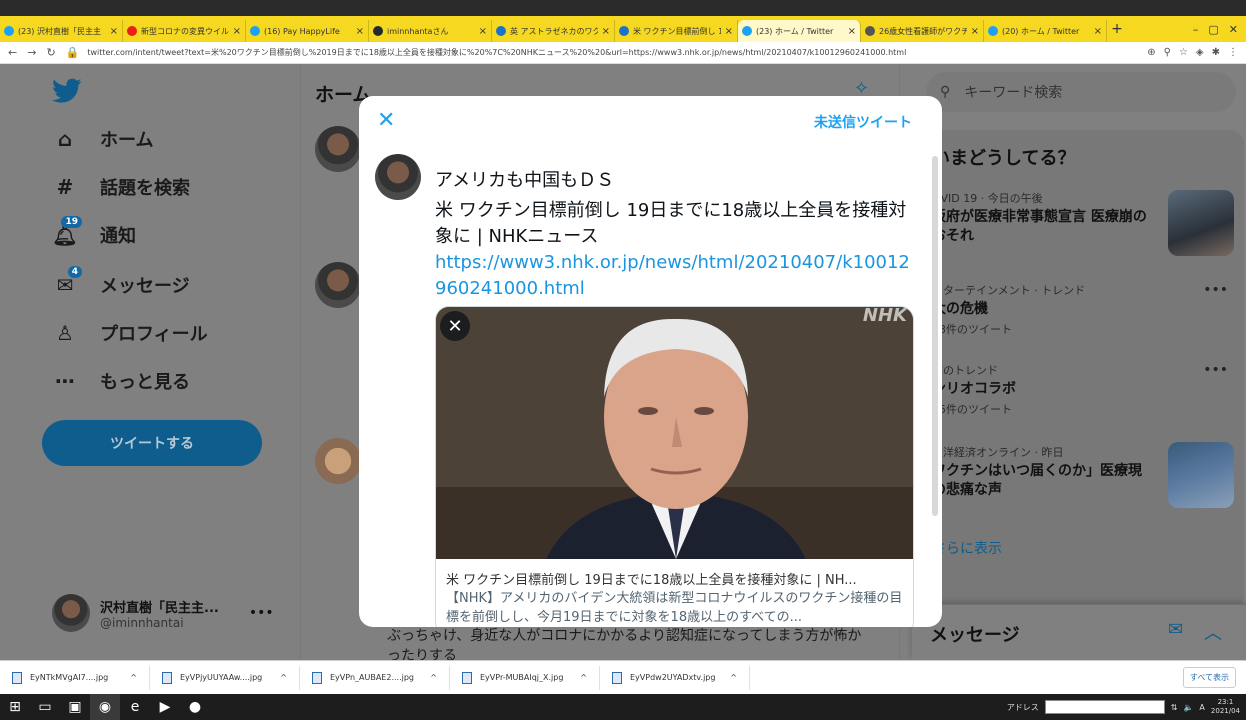 This screenshot has height=720, width=1246. Describe the element at coordinates (386, 120) in the screenshot. I see `close-icon: ✕` at that location.